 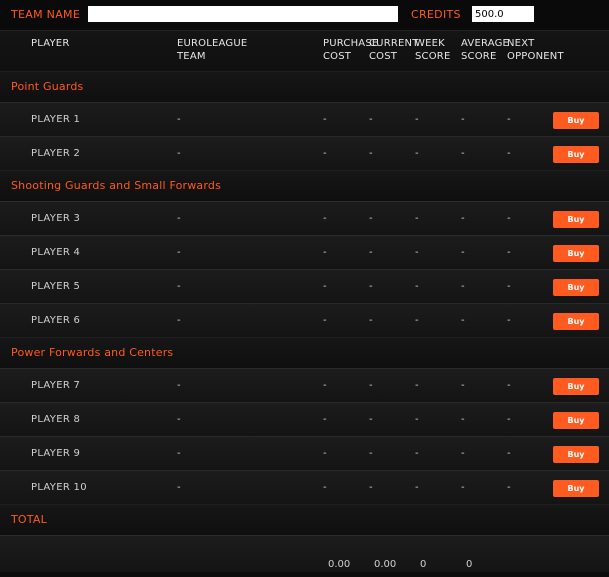 What do you see at coordinates (116, 185) in the screenshot?
I see `section-title: Shooting Guards and Small Forwards` at bounding box center [116, 185].